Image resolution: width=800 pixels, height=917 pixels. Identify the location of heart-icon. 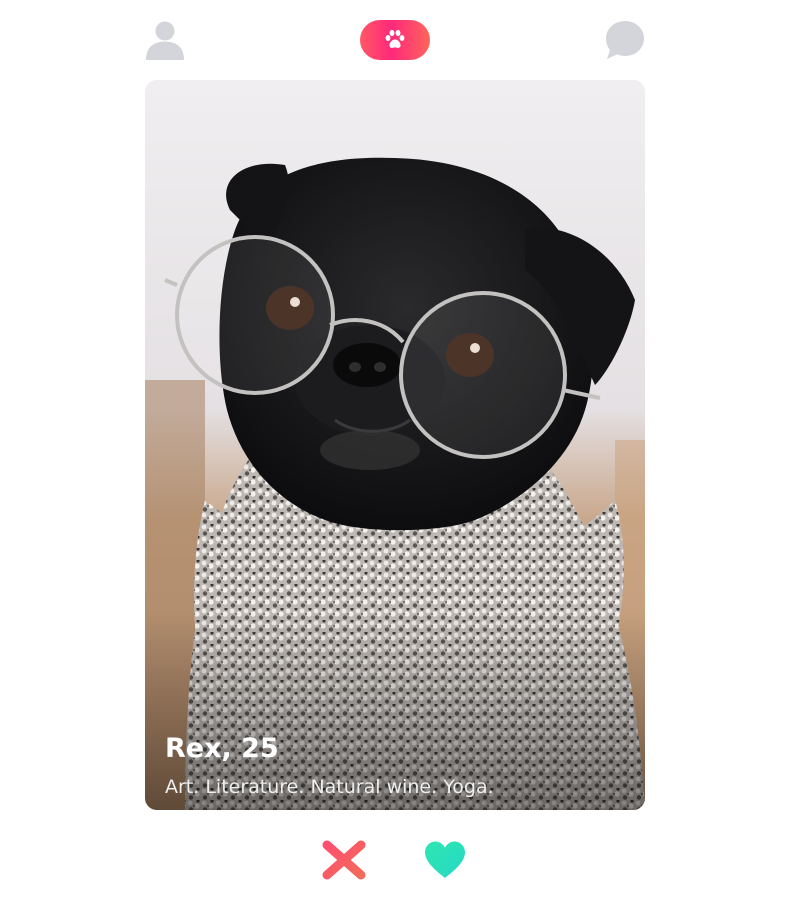
(445, 859).